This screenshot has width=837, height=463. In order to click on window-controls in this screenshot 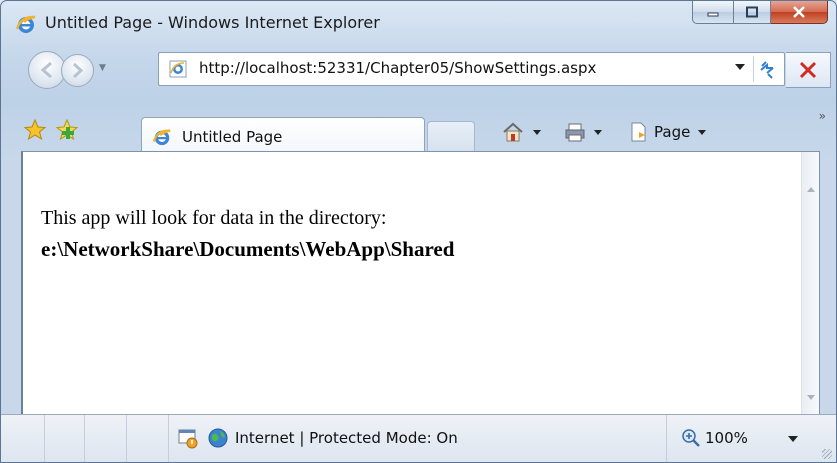, I will do `click(760, 13)`.